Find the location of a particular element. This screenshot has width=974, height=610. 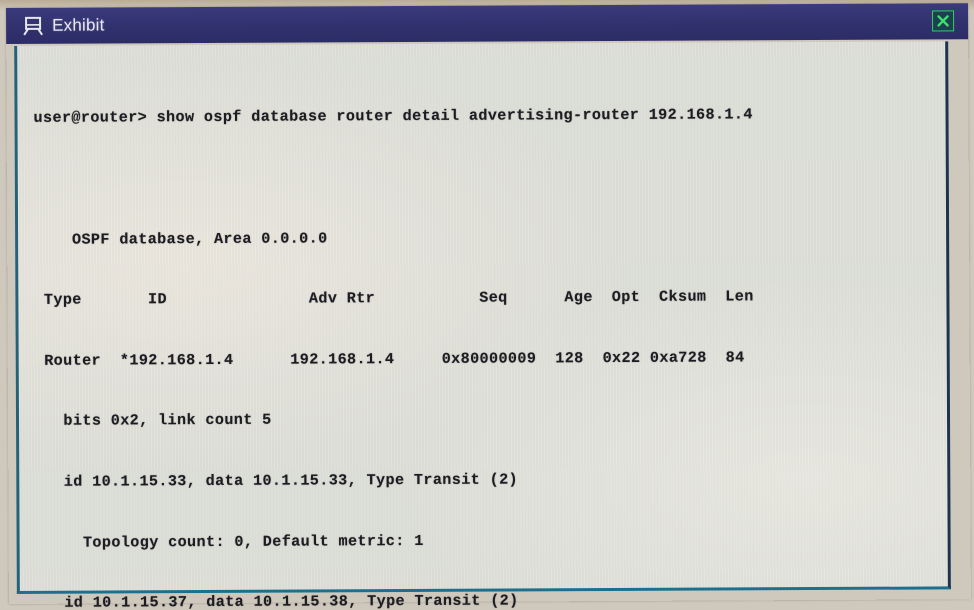

easel-icon is located at coordinates (33, 26).